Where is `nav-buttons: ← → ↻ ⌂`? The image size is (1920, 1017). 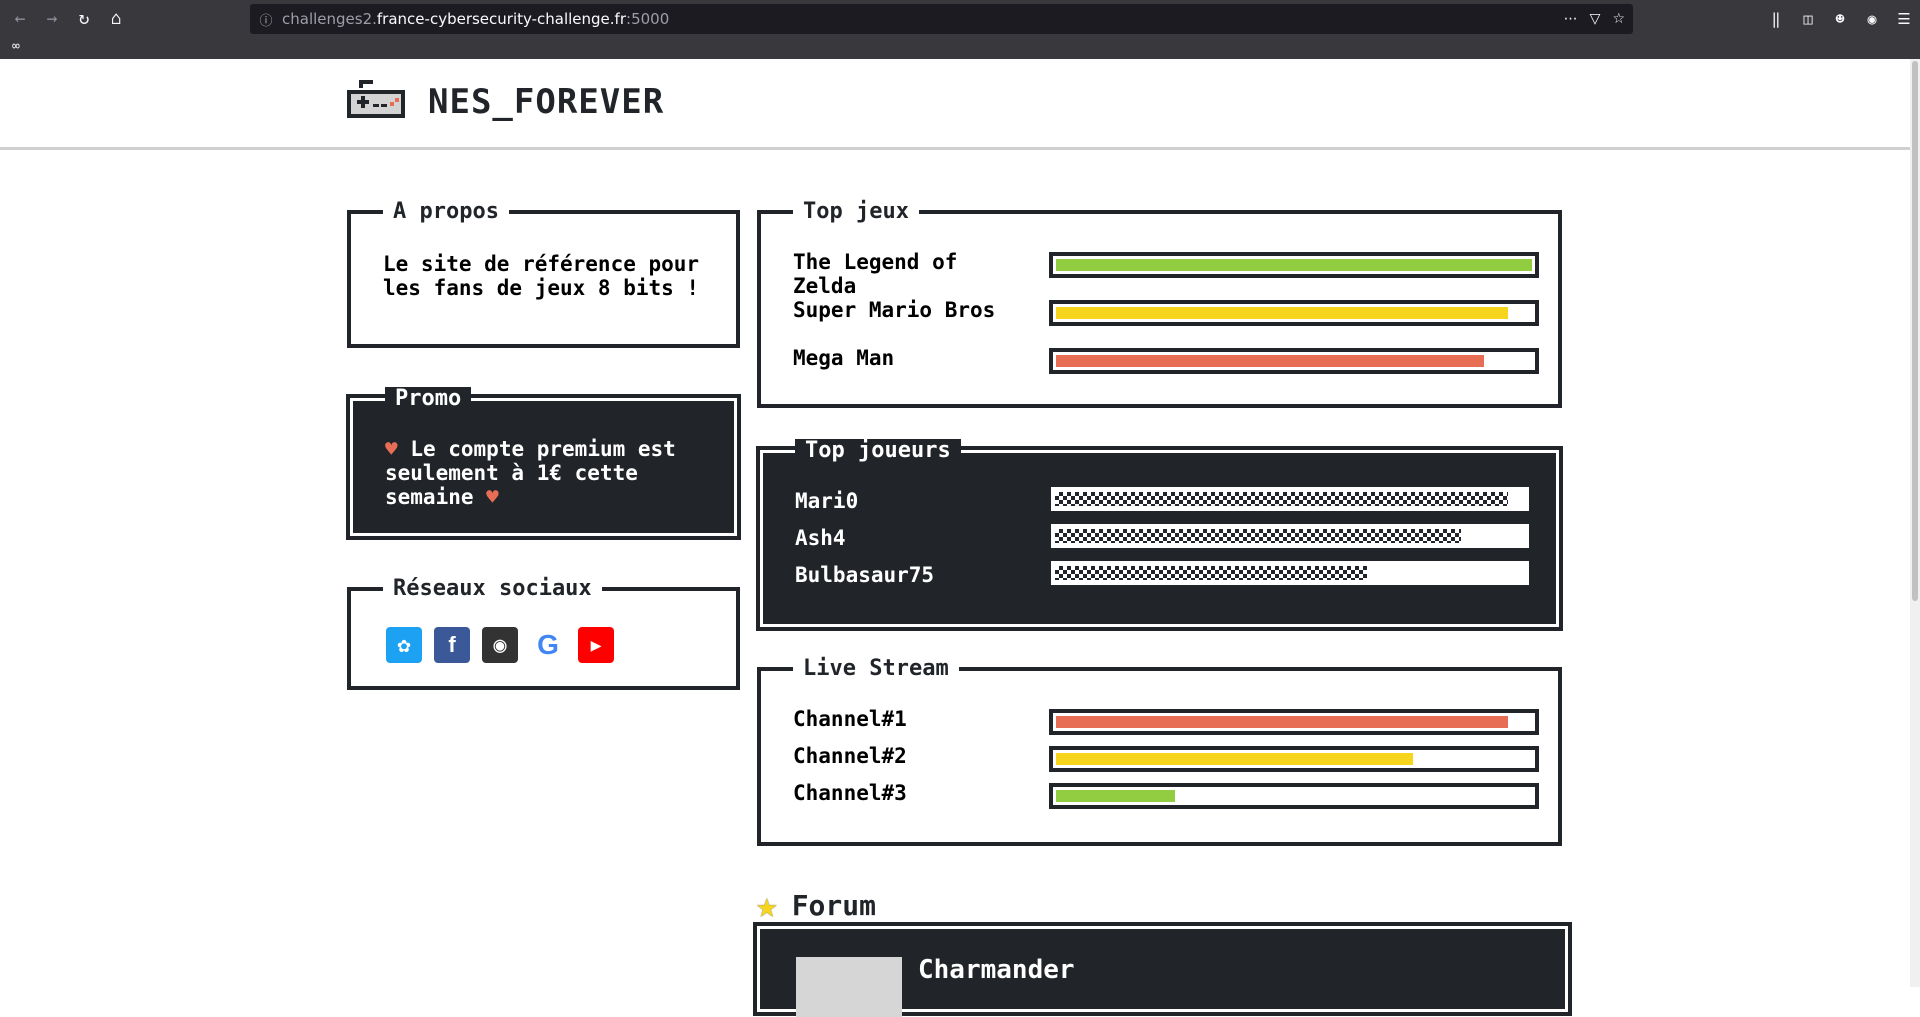 nav-buttons: ← → ↻ ⌂ is located at coordinates (68, 18).